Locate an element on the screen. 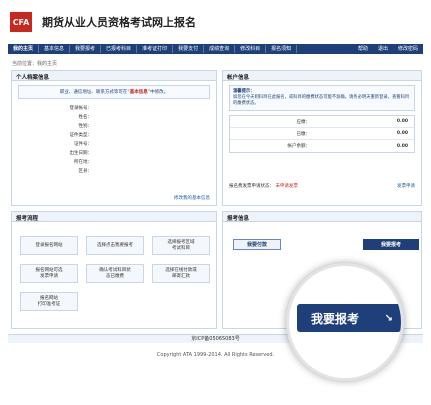  flow-step: 选择报考区域 考试科目 is located at coordinates (181, 245).